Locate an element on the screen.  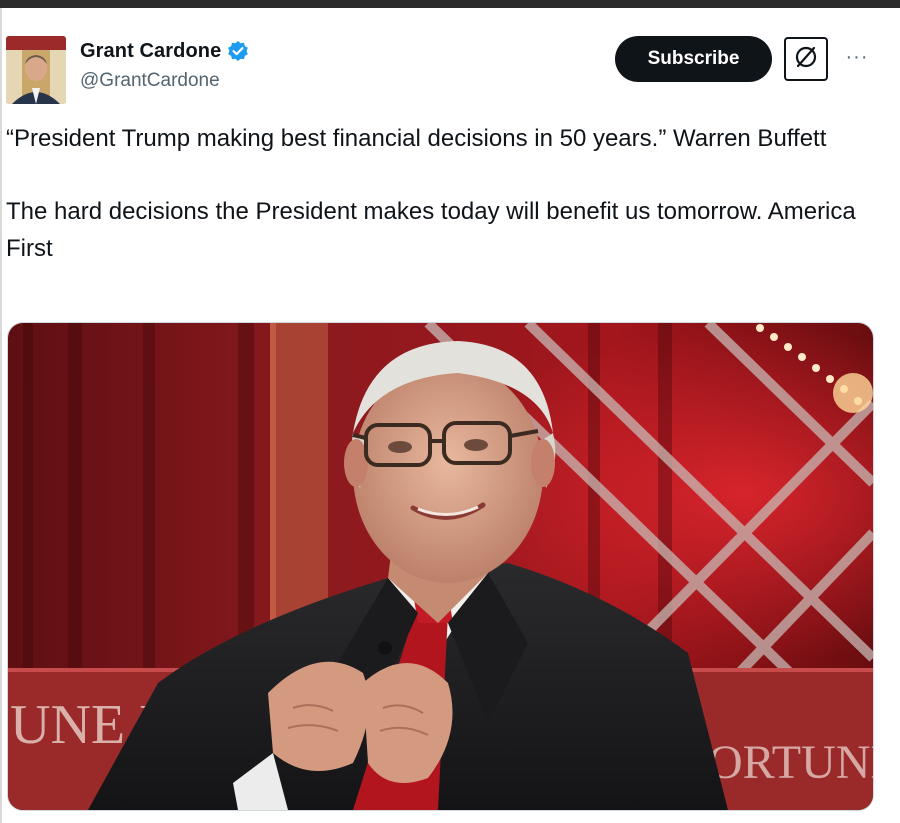
author-display-name: Grant Cardone is located at coordinates (150, 51).